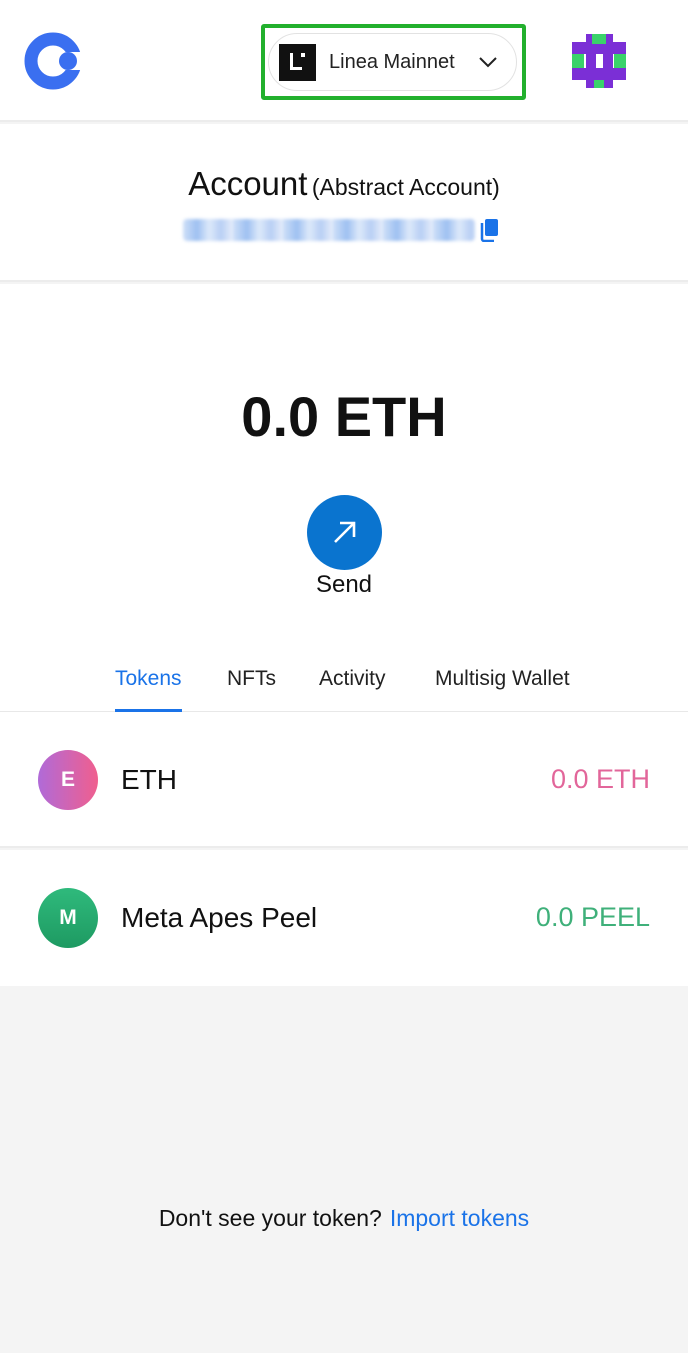 The height and width of the screenshot is (1353, 688). I want to click on account-title: Account (Abstract Account), so click(344, 184).